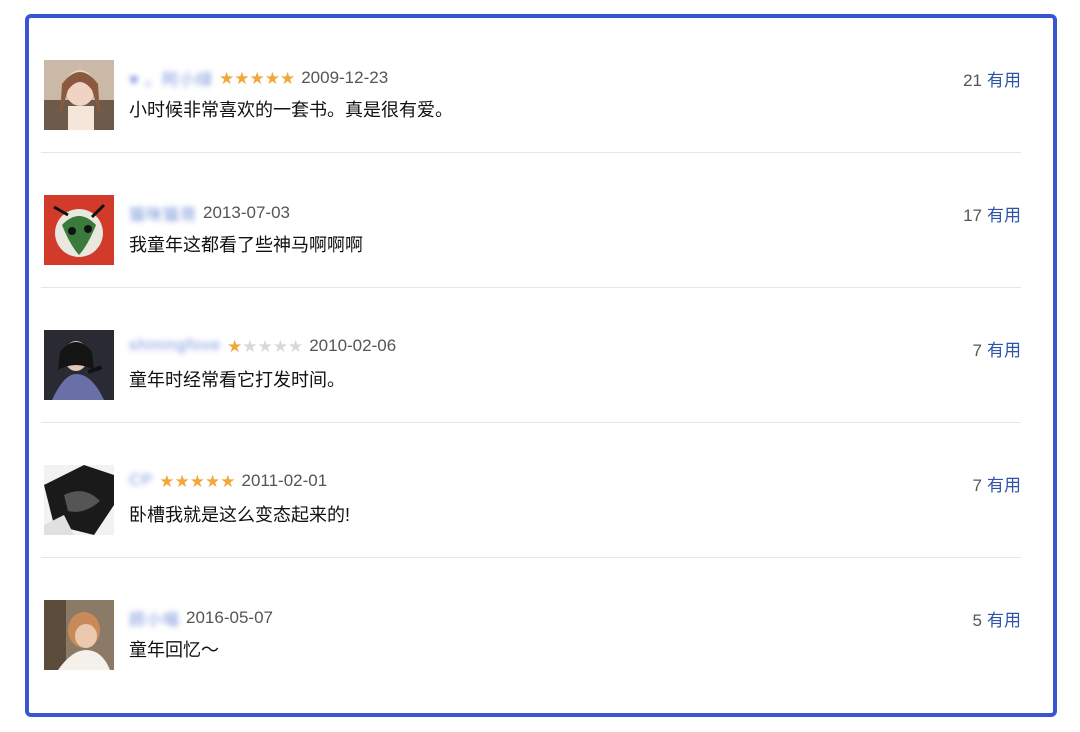 The width and height of the screenshot is (1080, 732). What do you see at coordinates (239, 515) in the screenshot?
I see `comment-text: 卧槽我就是这么变态起来的!` at bounding box center [239, 515].